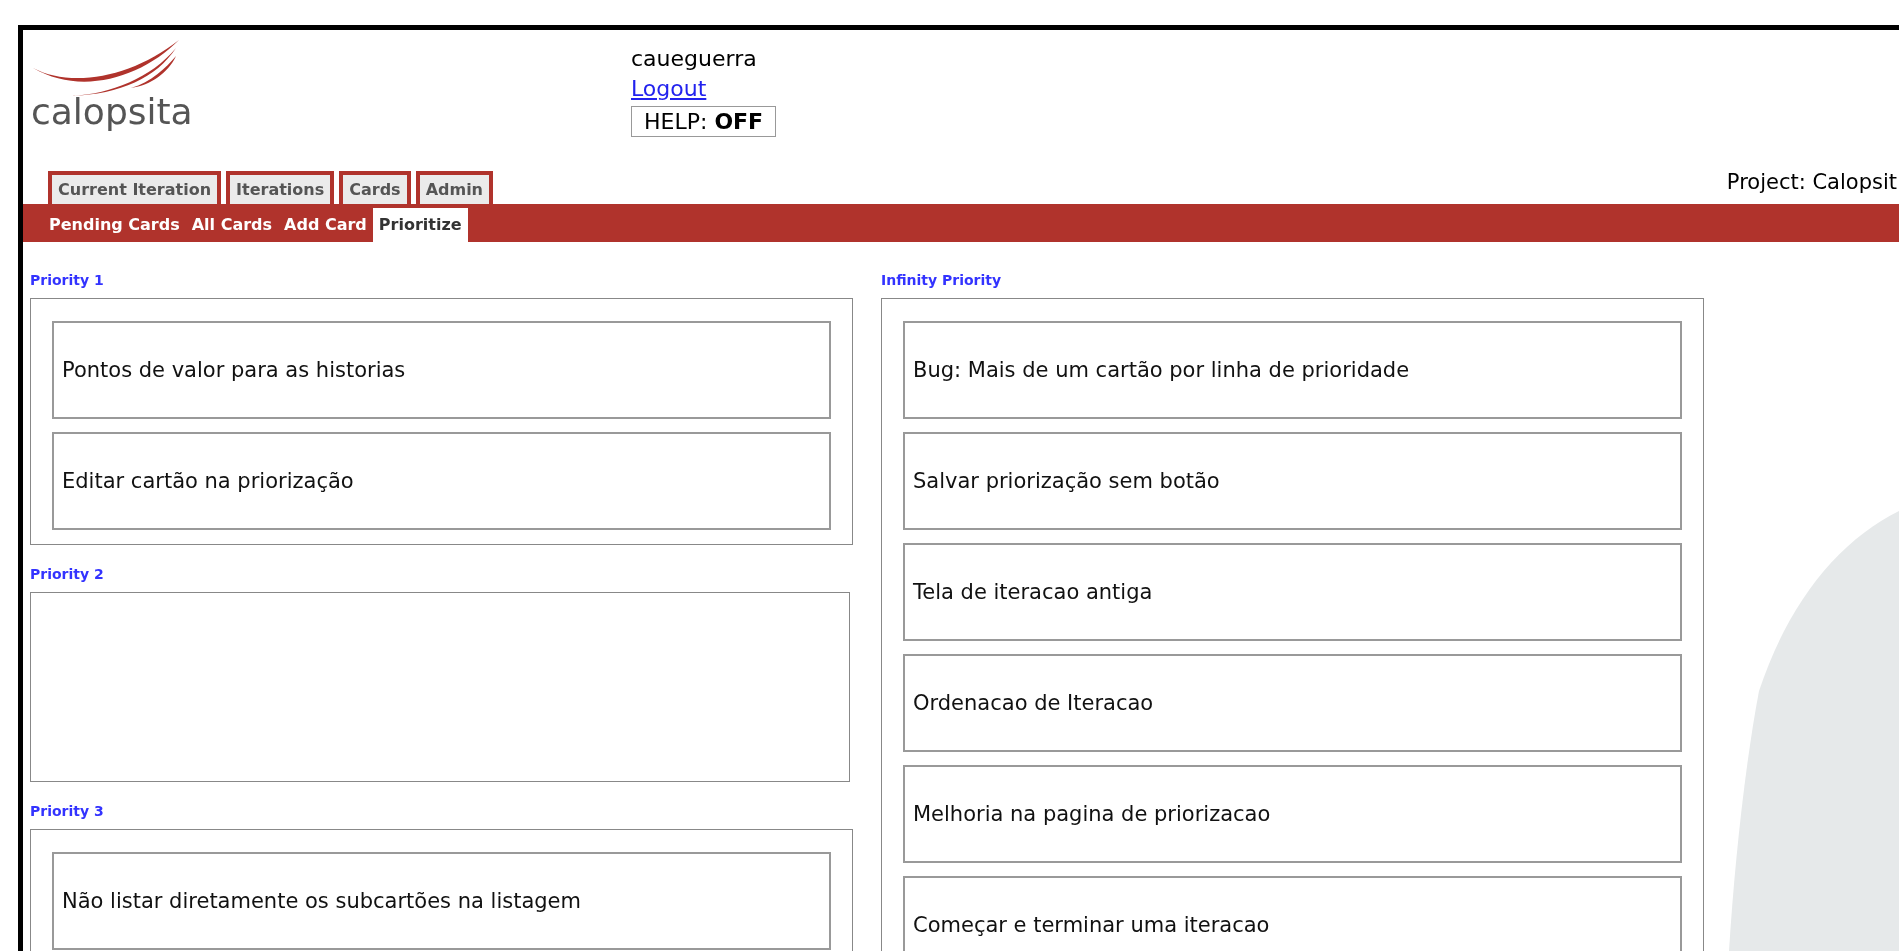  What do you see at coordinates (135, 187) in the screenshot?
I see `nav-tab: Current Iteration` at bounding box center [135, 187].